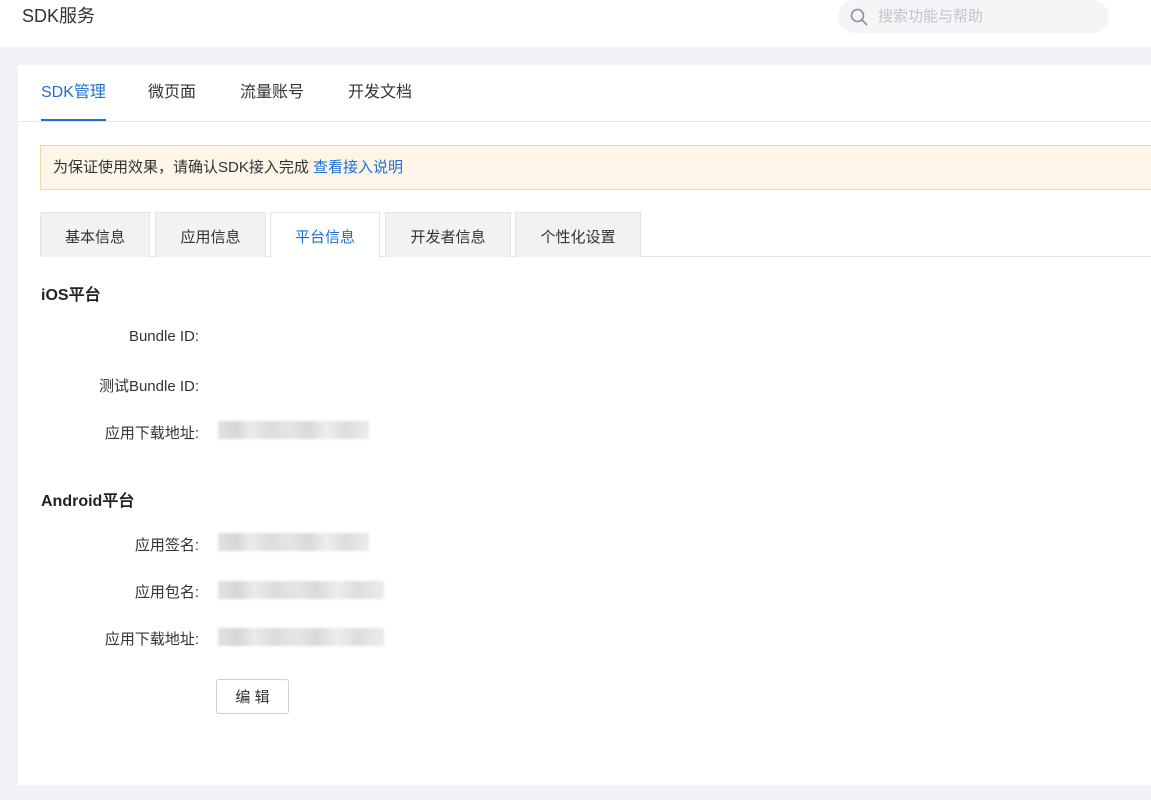 The image size is (1151, 800). What do you see at coordinates (252, 696) in the screenshot?
I see `edit-button: 编 辑` at bounding box center [252, 696].